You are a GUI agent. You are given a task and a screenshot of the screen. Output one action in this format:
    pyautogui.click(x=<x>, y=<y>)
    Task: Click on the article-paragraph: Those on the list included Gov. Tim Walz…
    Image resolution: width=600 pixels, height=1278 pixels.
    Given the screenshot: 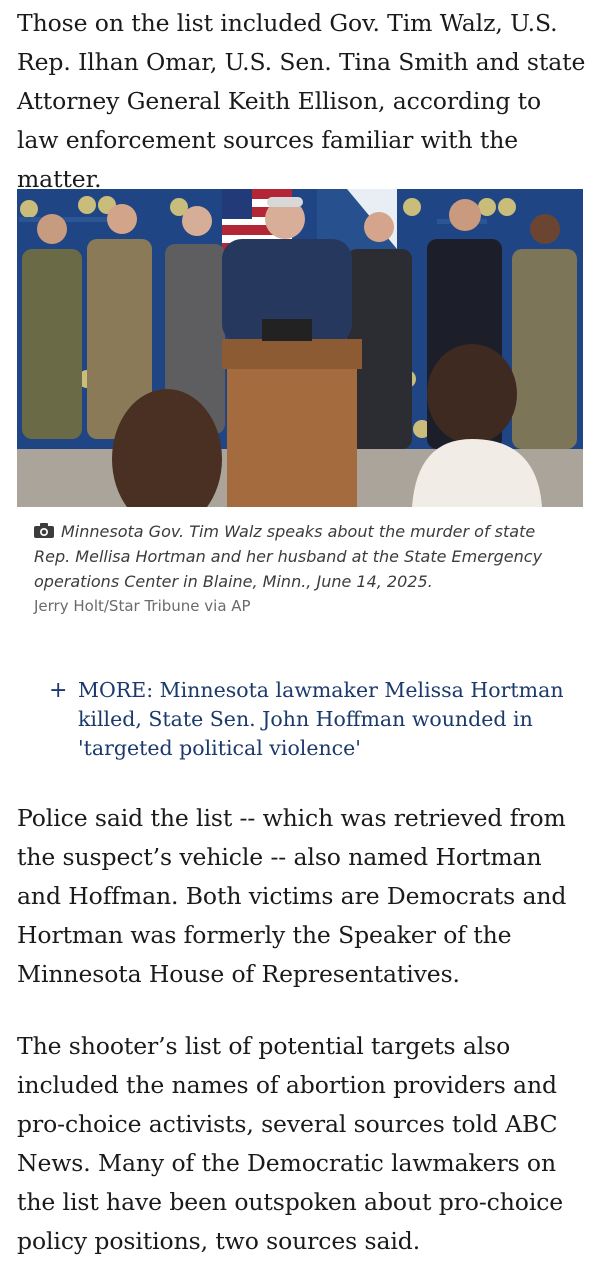 What is the action you would take?
    pyautogui.click(x=301, y=101)
    